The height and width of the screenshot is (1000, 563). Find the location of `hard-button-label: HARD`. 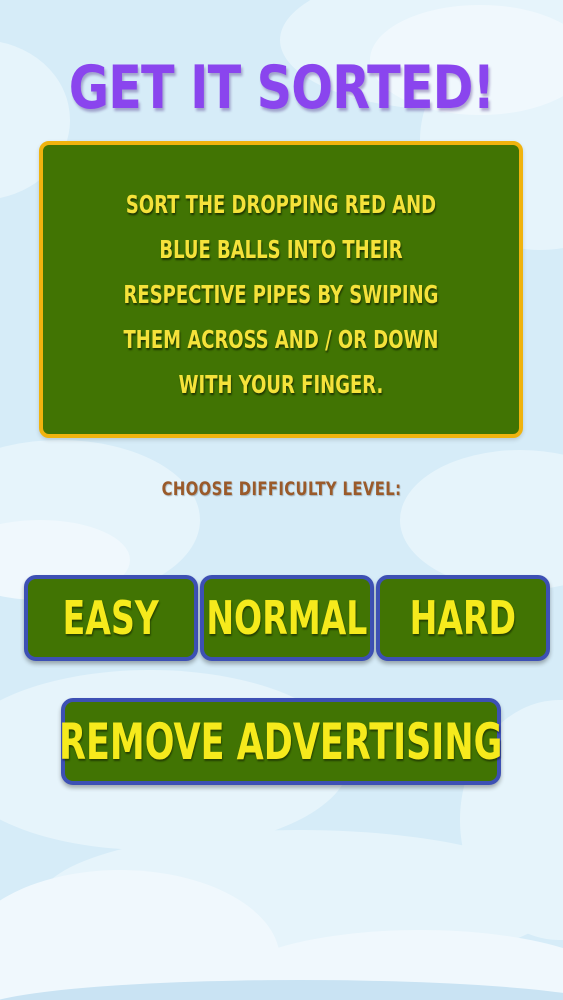

hard-button-label: HARD is located at coordinates (463, 618).